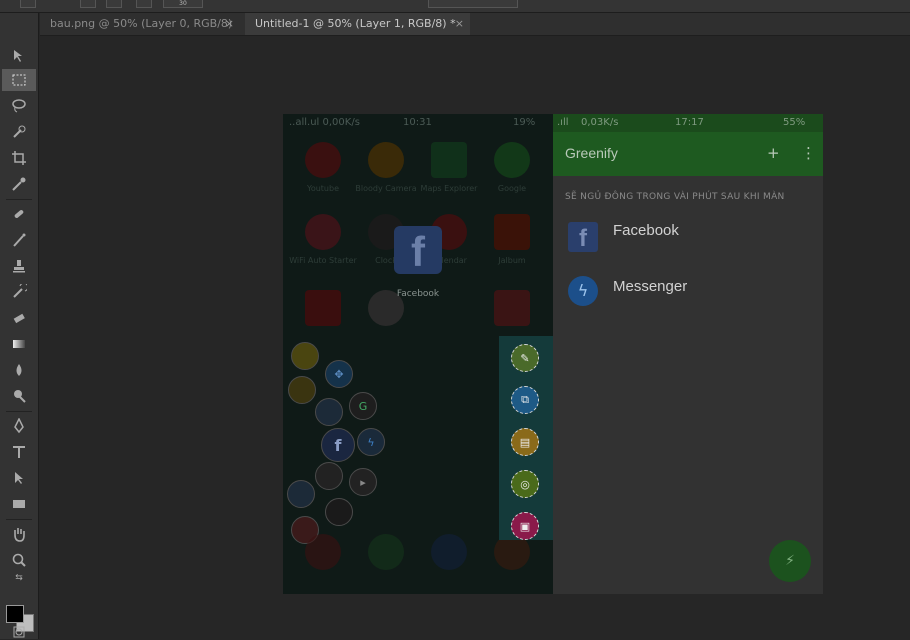 The height and width of the screenshot is (640, 910). Describe the element at coordinates (338, 445) in the screenshot. I see `facebook-bubble-icon: f` at that location.